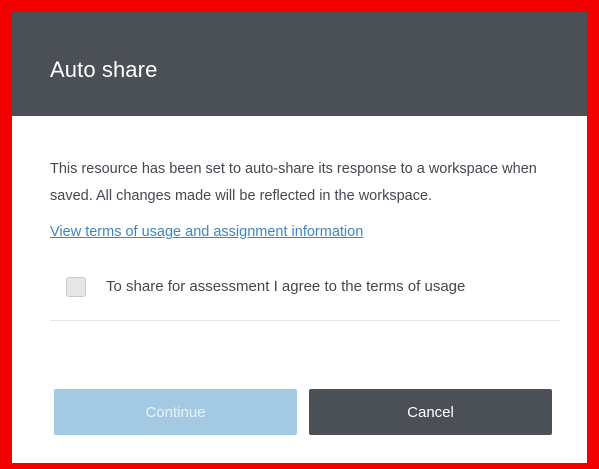 This screenshot has width=599, height=469. Describe the element at coordinates (175, 412) in the screenshot. I see `continue-button: Continue` at that location.